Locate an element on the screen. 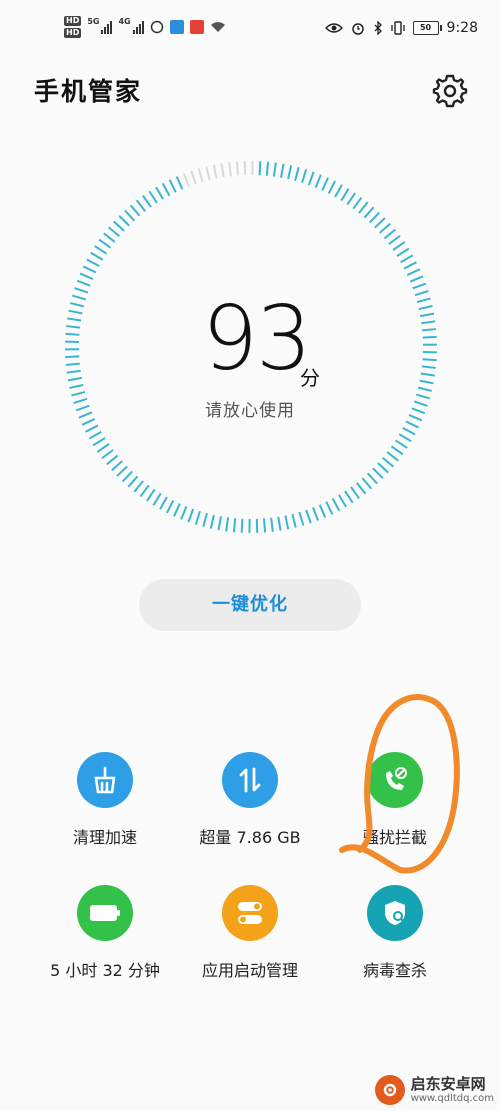 The width and height of the screenshot is (500, 1111). battery-icon is located at coordinates (105, 913).